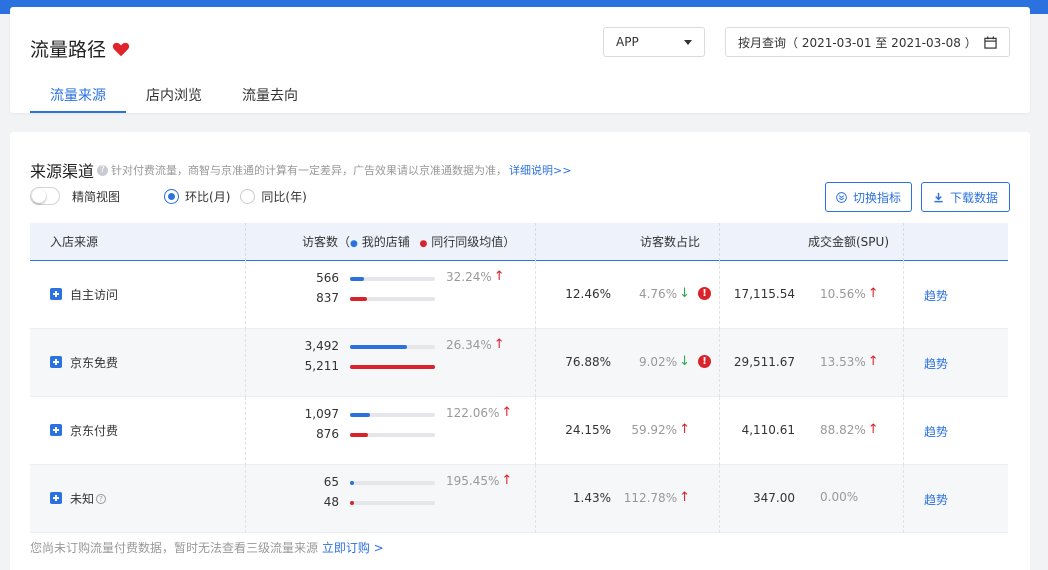 The width and height of the screenshot is (1048, 570). I want to click on arrow-down-icon: ↓, so click(684, 361).